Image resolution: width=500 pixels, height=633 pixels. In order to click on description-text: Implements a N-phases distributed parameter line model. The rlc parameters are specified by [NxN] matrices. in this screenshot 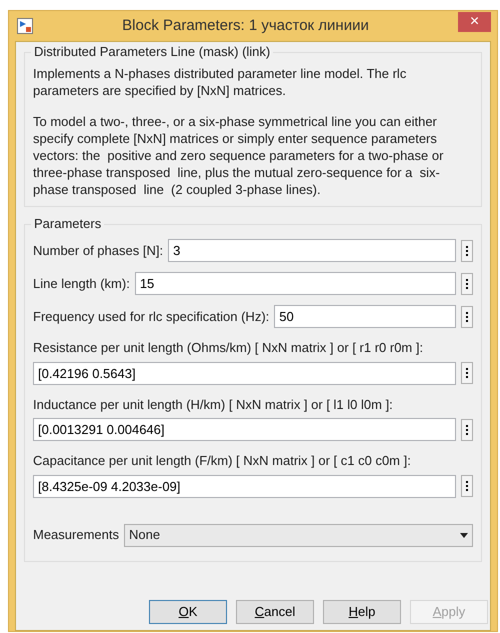, I will do `click(220, 82)`.